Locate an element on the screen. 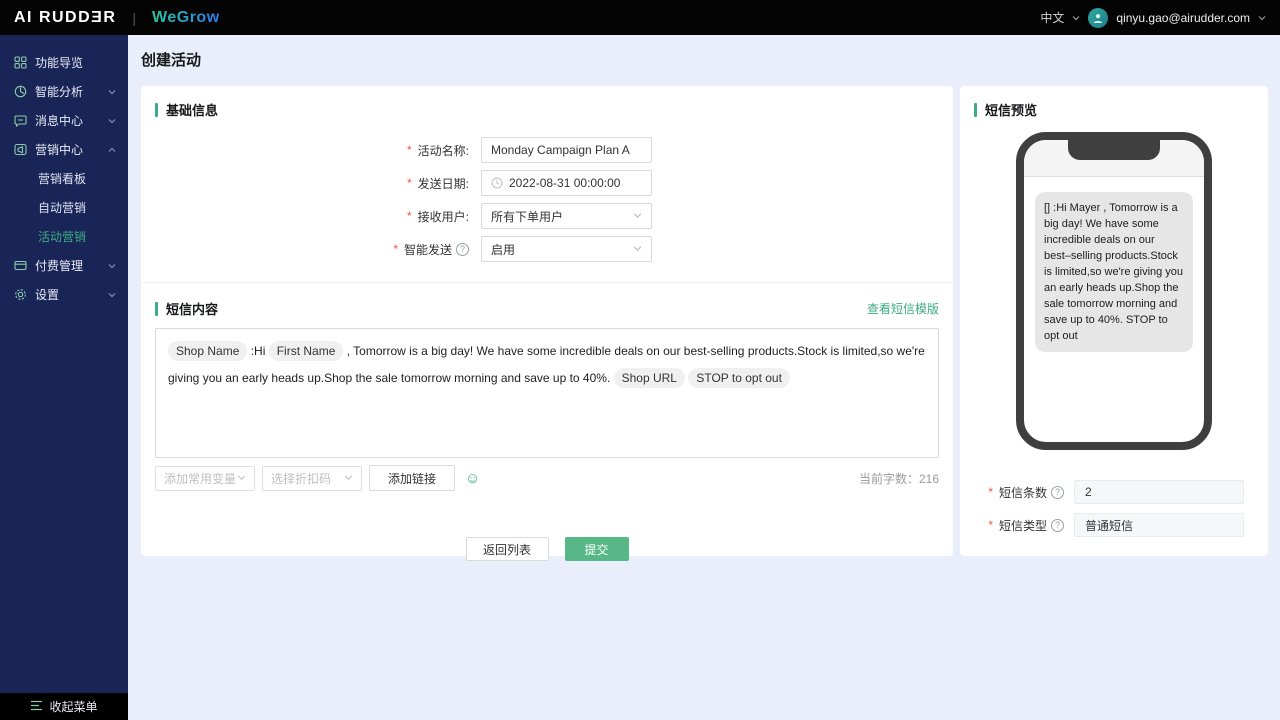  hamburger-icon is located at coordinates (36, 707).